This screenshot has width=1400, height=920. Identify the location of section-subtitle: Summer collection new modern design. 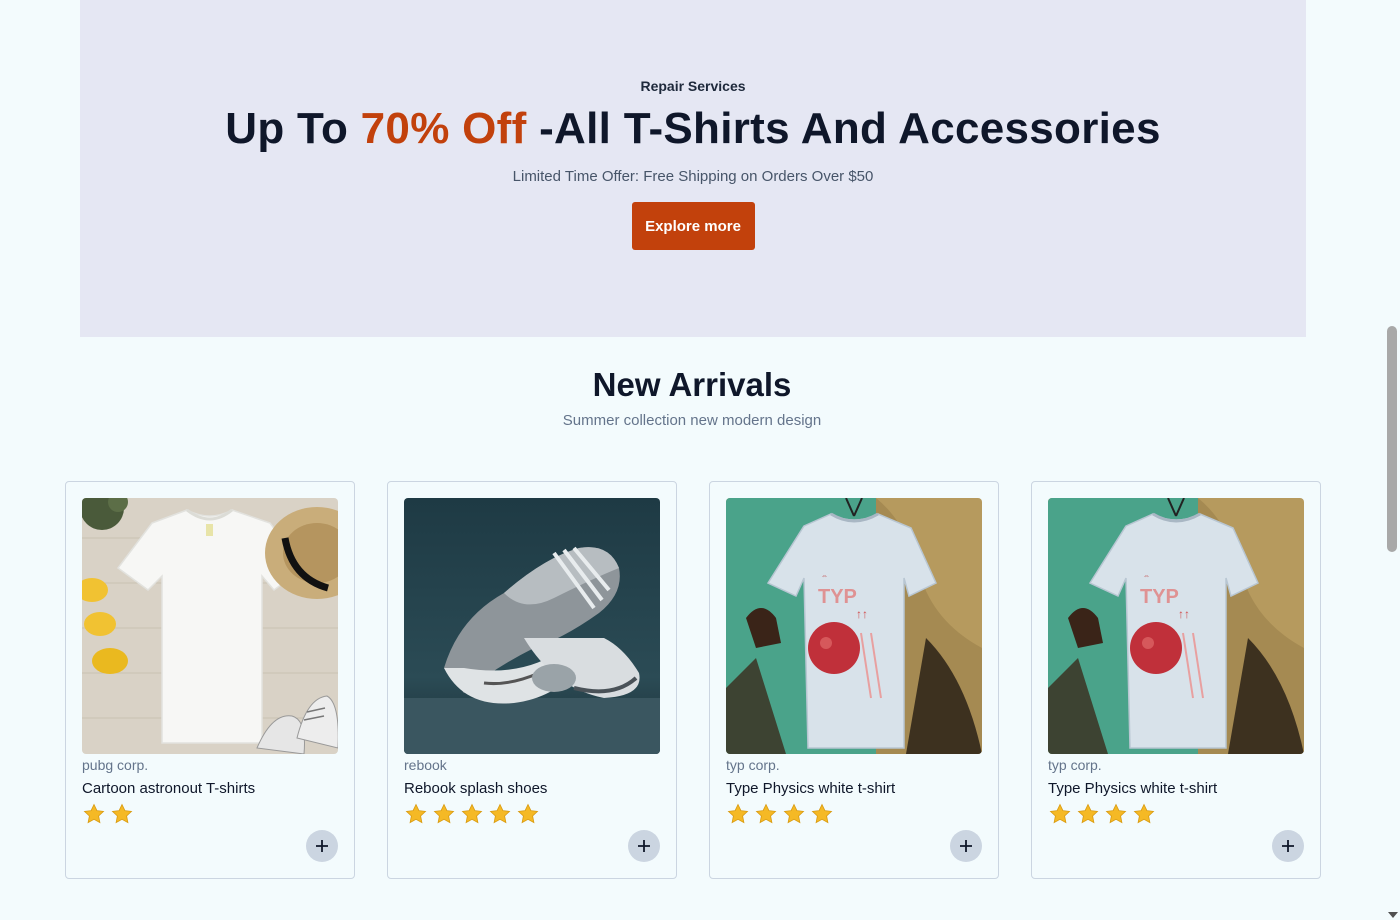
(692, 420).